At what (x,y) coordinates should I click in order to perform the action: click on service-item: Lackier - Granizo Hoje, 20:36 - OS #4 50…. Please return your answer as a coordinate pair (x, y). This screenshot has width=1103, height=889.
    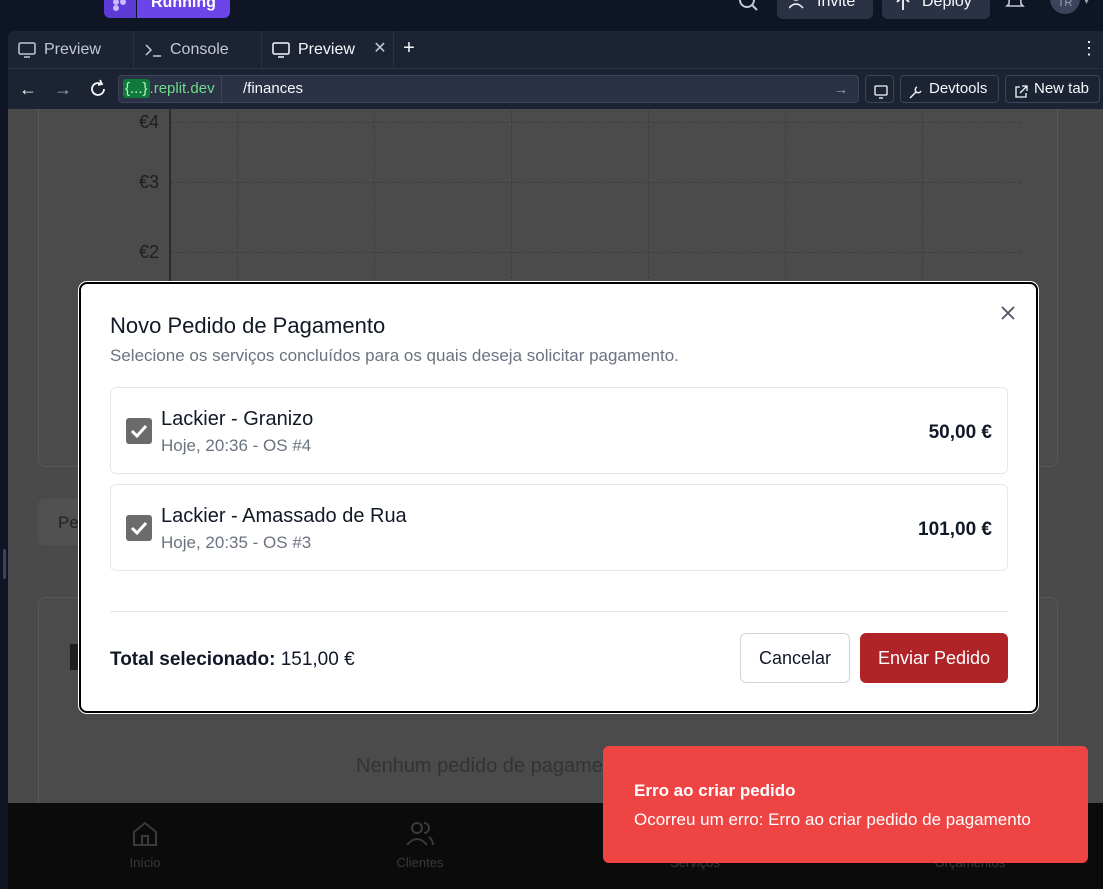
    Looking at the image, I should click on (559, 430).